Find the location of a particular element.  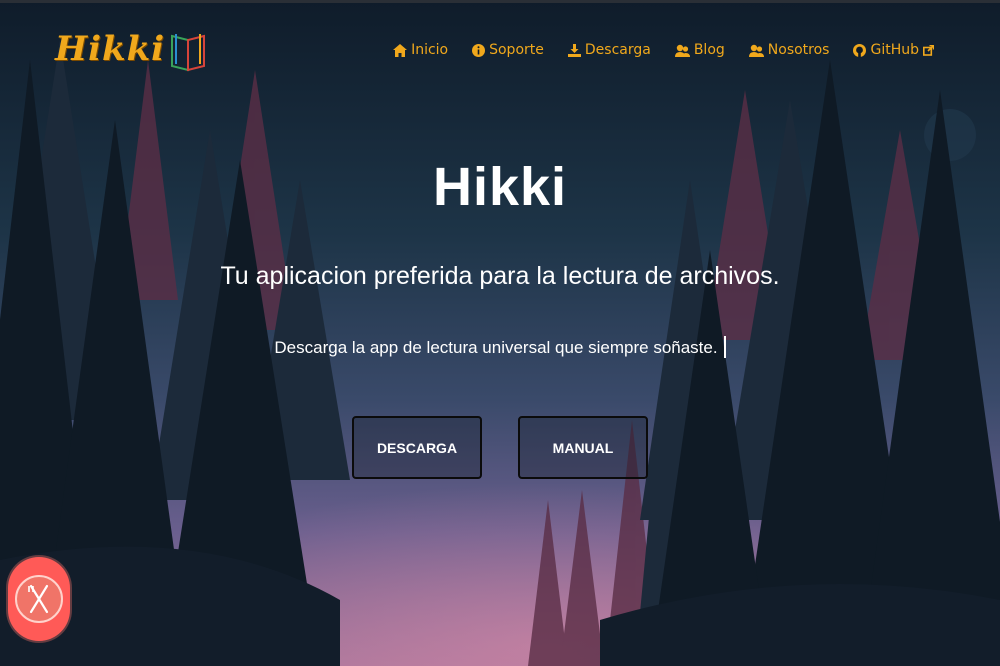

nav-item-github: GitHub is located at coordinates (893, 50).